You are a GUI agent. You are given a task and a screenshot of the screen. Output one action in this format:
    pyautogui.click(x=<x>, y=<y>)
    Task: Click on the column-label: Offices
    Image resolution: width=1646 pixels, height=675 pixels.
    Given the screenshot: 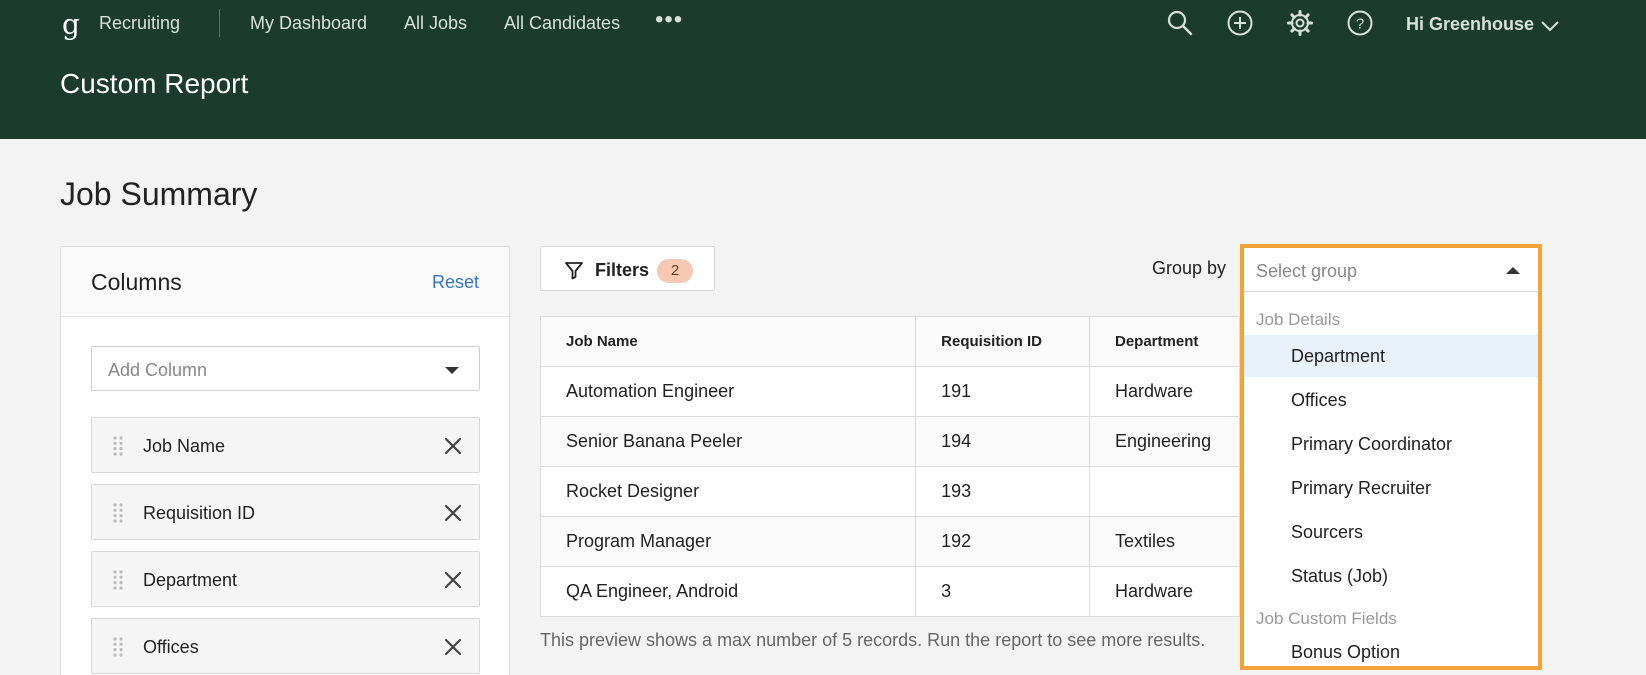 What is the action you would take?
    pyautogui.click(x=171, y=647)
    